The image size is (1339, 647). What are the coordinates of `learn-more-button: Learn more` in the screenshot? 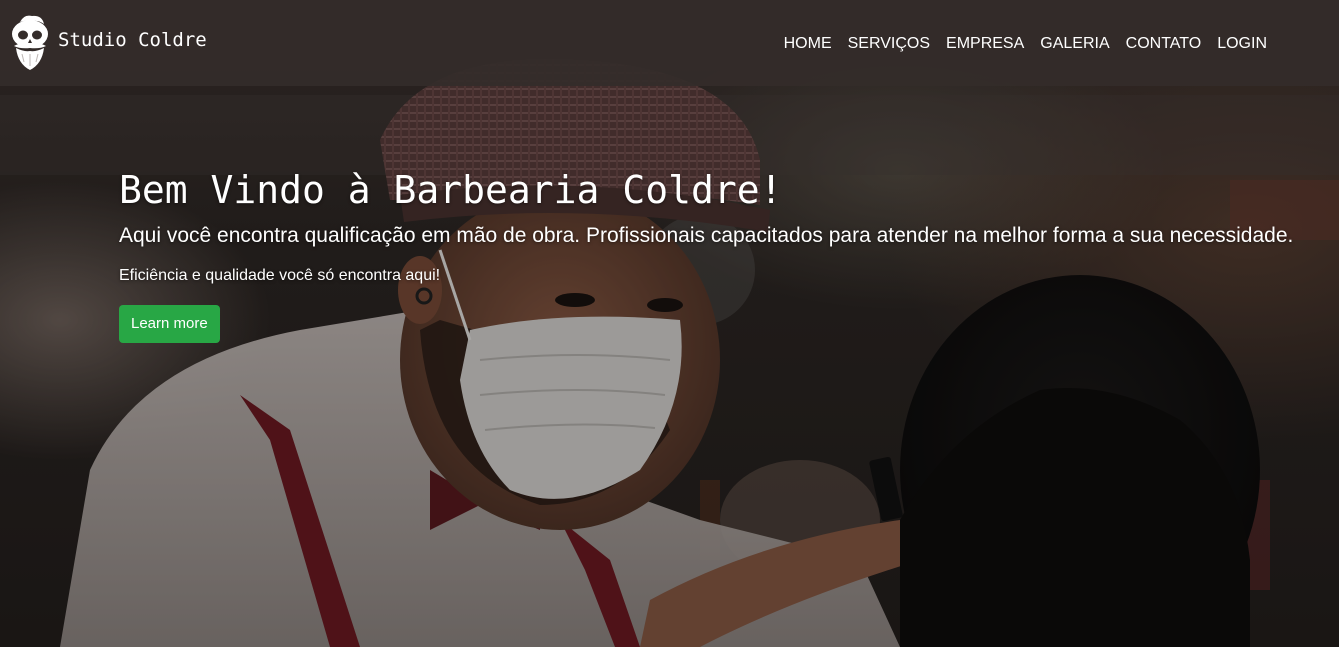 It's located at (169, 324).